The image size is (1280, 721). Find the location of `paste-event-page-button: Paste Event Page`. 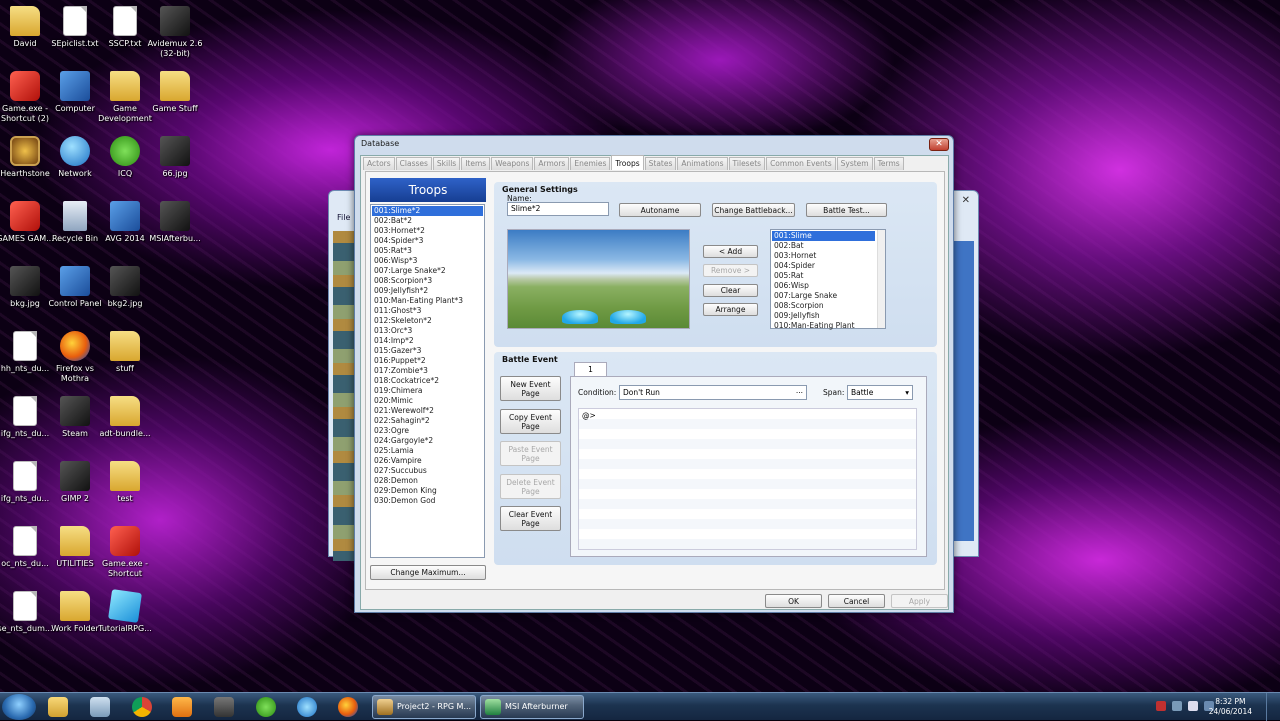

paste-event-page-button: Paste Event Page is located at coordinates (530, 453).